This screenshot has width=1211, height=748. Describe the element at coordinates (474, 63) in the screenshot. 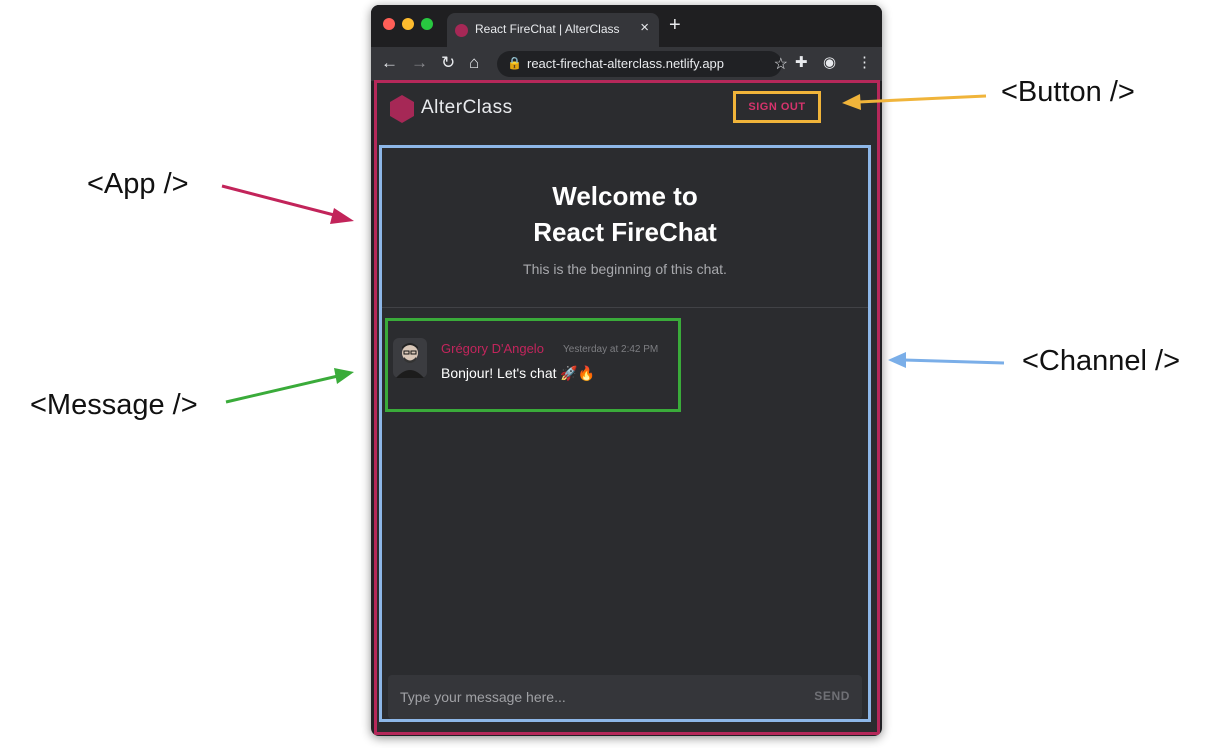

I see `home-icon: ⌂` at that location.